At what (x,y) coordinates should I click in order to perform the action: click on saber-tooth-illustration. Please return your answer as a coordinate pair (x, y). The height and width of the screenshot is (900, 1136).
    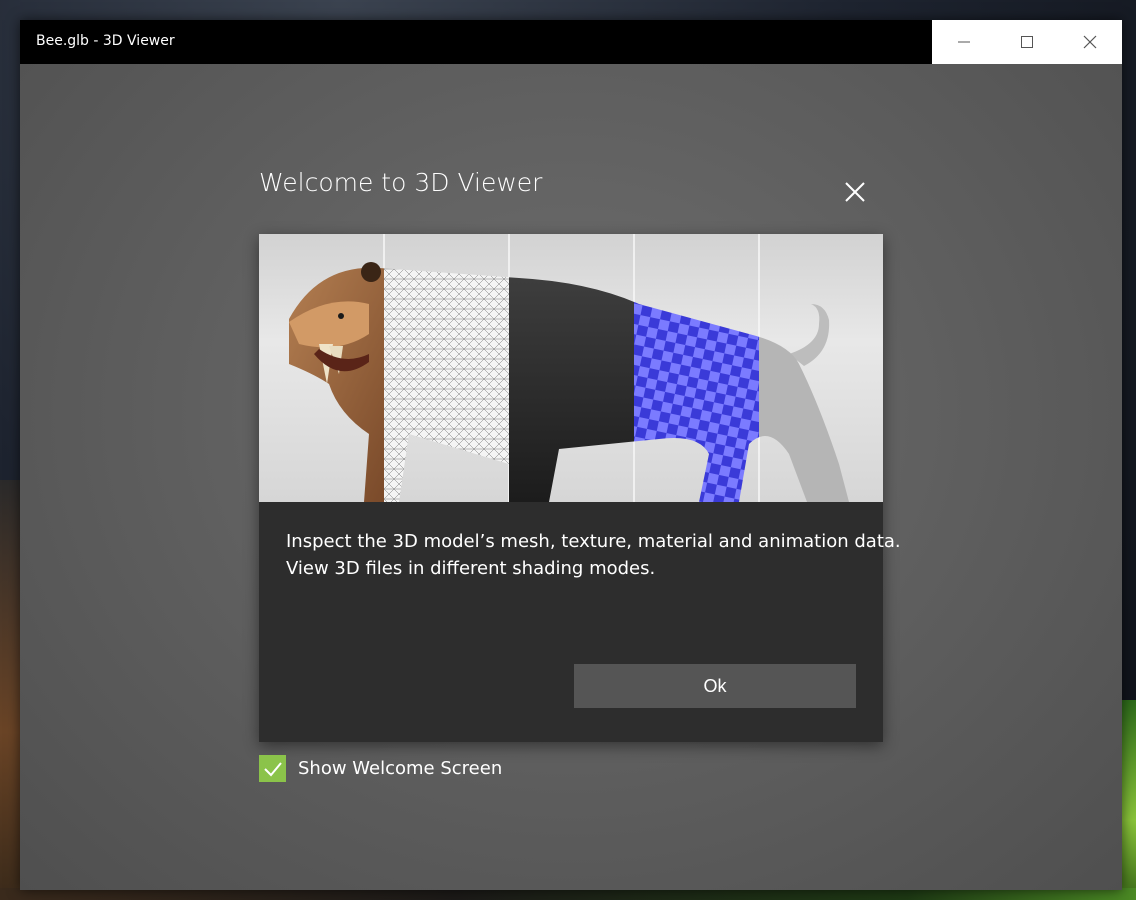
    Looking at the image, I should click on (569, 368).